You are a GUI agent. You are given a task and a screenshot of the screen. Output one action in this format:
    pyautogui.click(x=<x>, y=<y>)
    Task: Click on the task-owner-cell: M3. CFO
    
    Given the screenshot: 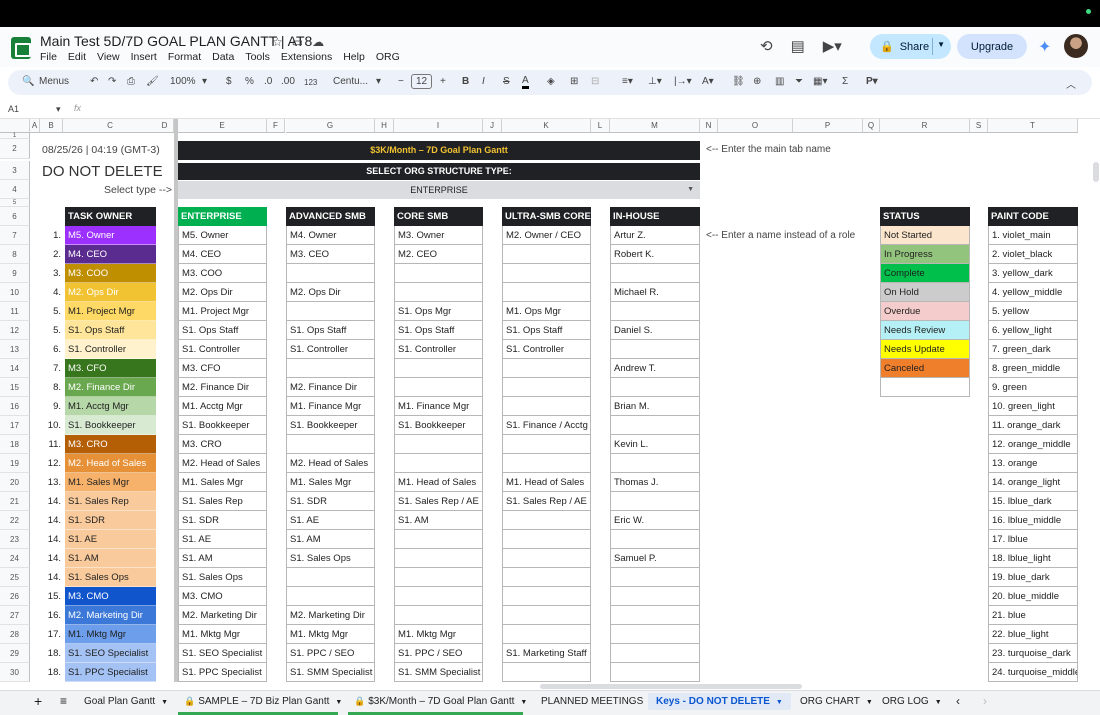 What is the action you would take?
    pyautogui.click(x=110, y=368)
    